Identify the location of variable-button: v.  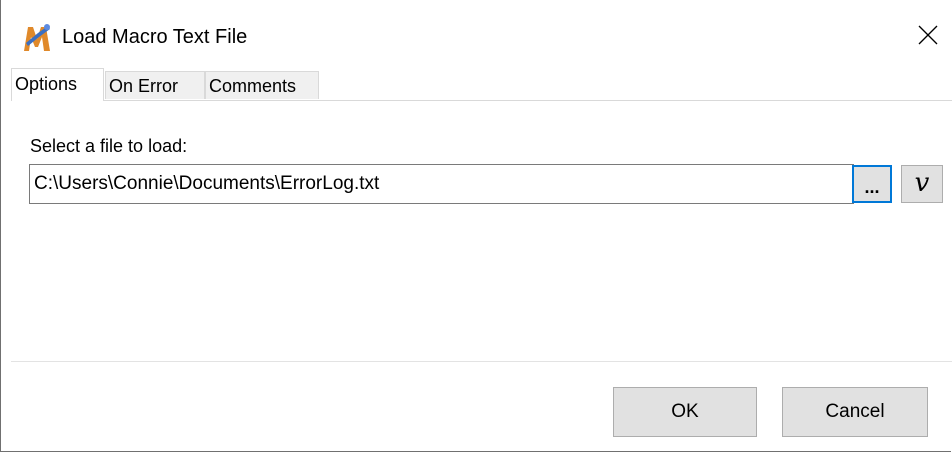
(922, 184).